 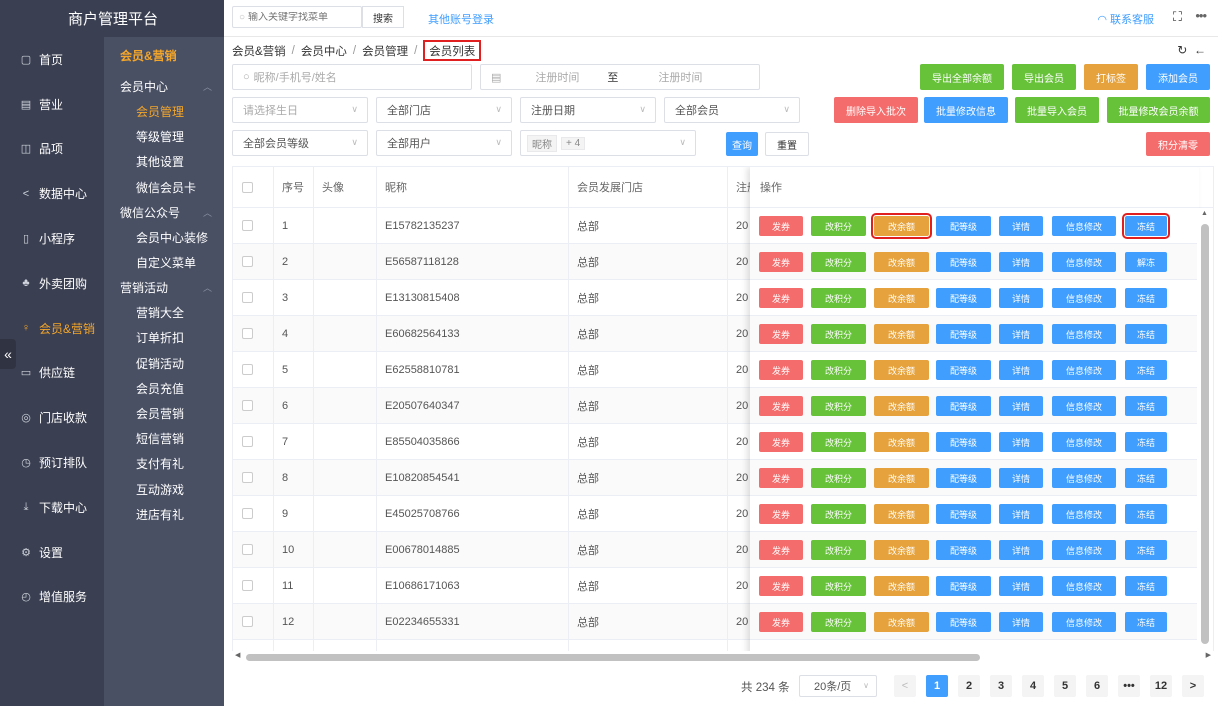 I want to click on submenu-item: 自定义菜单, so click(x=164, y=262).